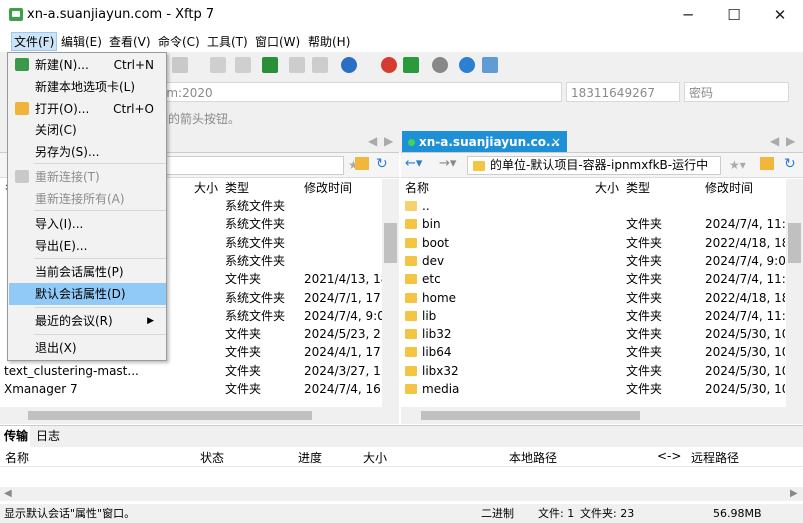  I want to click on scroll-left-icon: ◀, so click(8, 493).